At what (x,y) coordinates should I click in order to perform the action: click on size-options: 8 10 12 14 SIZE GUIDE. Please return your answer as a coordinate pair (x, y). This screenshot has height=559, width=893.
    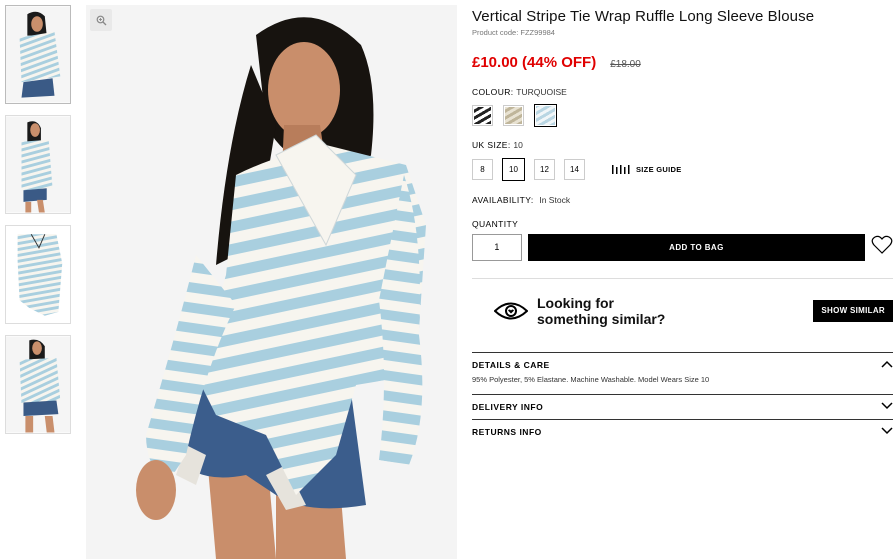
    Looking at the image, I should click on (682, 169).